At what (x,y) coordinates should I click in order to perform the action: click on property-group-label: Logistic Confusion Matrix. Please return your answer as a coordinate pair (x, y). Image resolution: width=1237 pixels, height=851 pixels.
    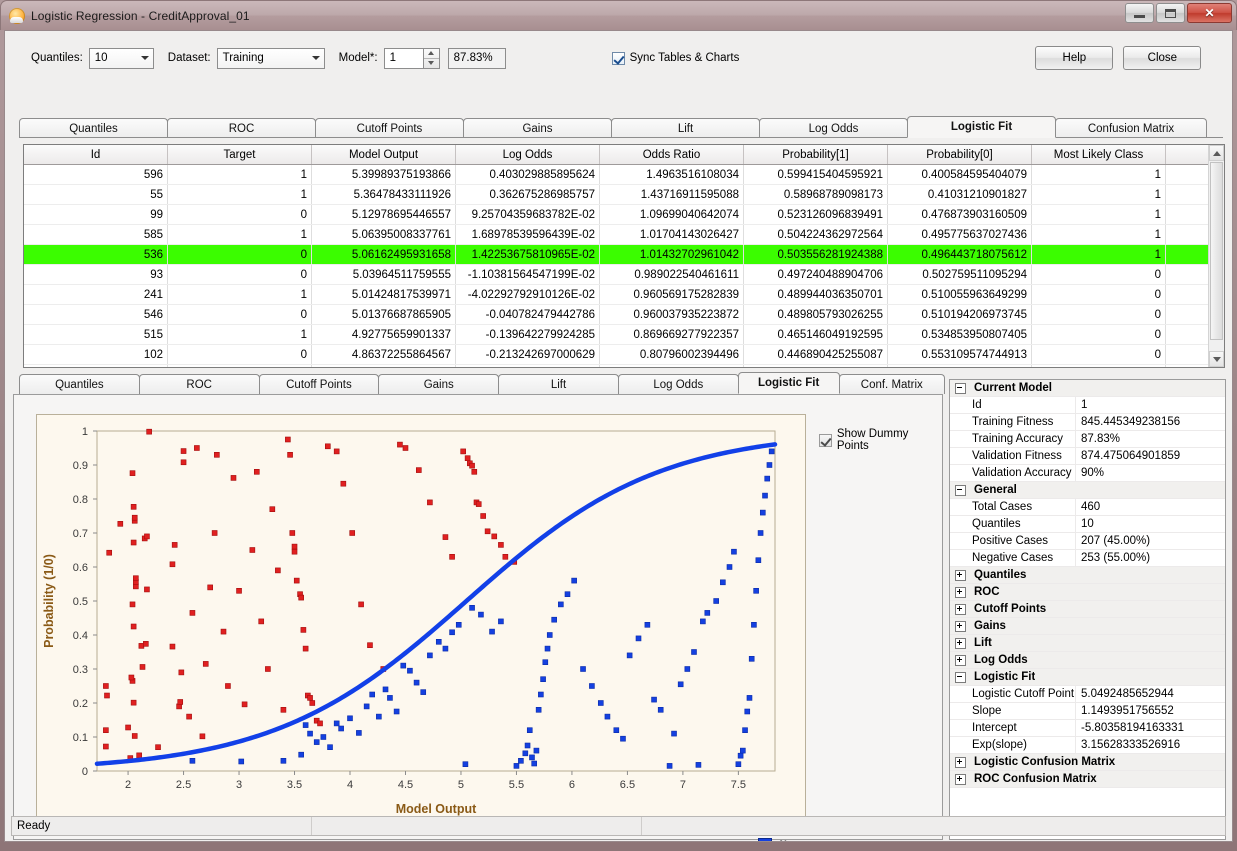
    Looking at the image, I should click on (1045, 762).